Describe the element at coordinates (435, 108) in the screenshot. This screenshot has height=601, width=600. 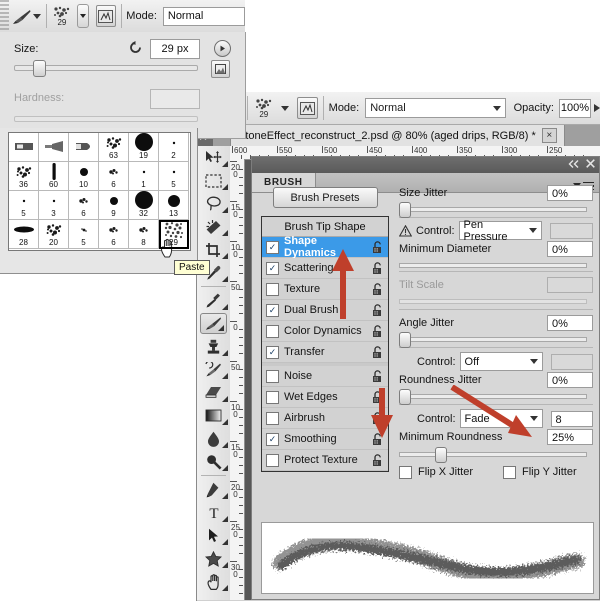
I see `blend-mode-select: Normal` at that location.